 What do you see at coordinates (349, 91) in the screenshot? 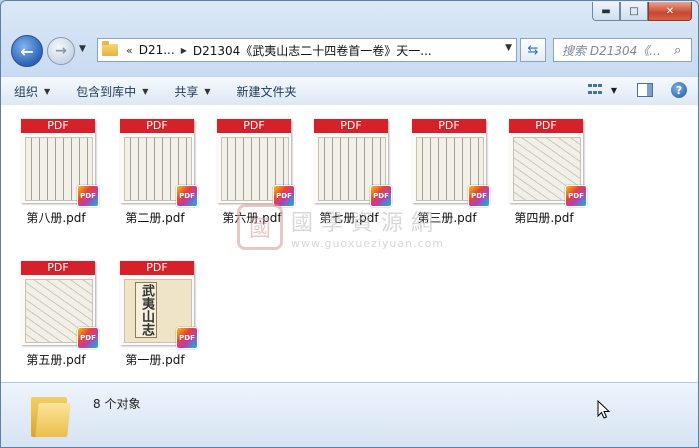
I see `command-bar: 组织 ▼ 包含到库中 ▼ 共享 ▼ 新建文件夹 ▼ ?` at bounding box center [349, 91].